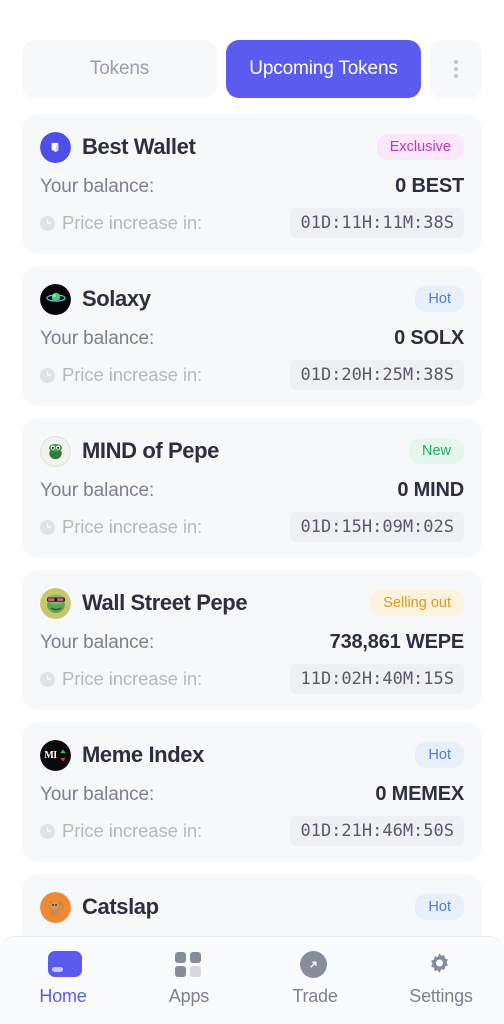 This screenshot has width=504, height=1024. What do you see at coordinates (252, 299) in the screenshot?
I see `token-card-header: Solaxy Hot` at bounding box center [252, 299].